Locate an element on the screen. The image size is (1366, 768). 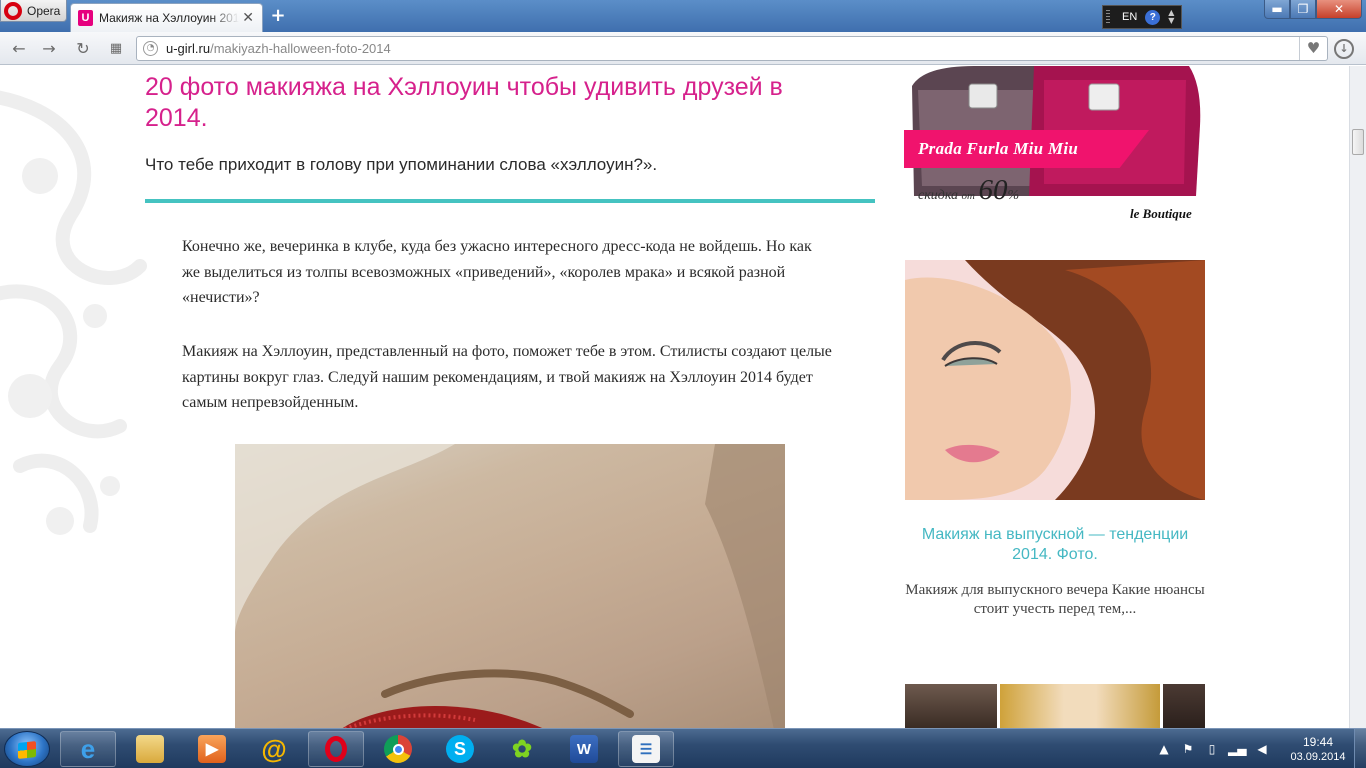
opera-logo-icon is located at coordinates (13, 10).